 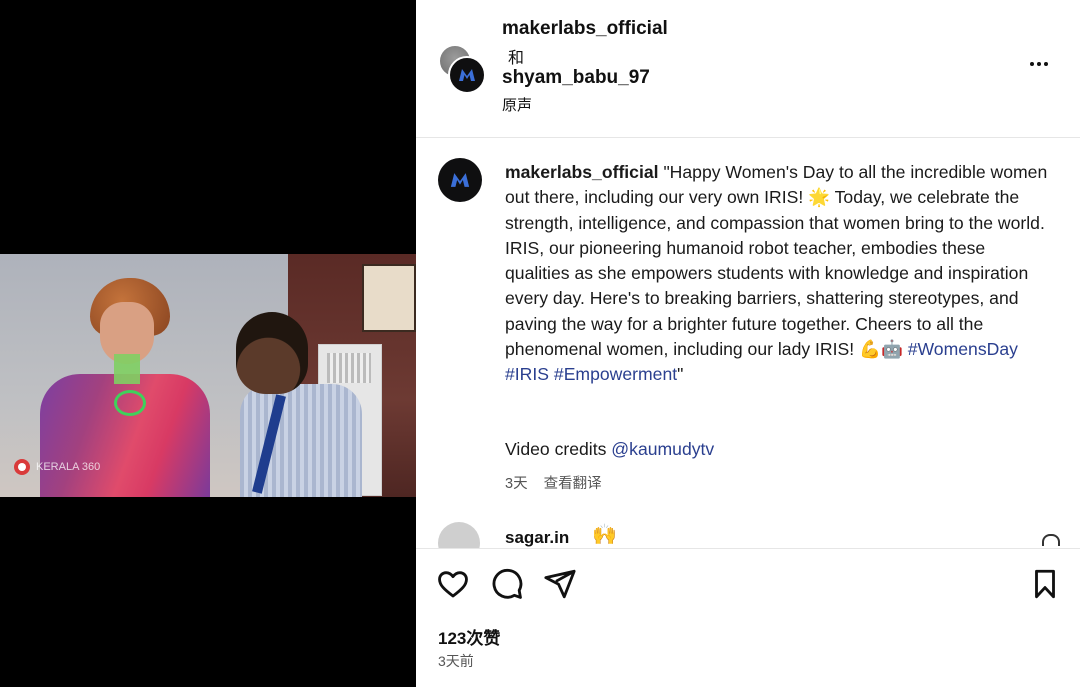 What do you see at coordinates (573, 482) in the screenshot?
I see `see-translation-link: 查看翻译` at bounding box center [573, 482].